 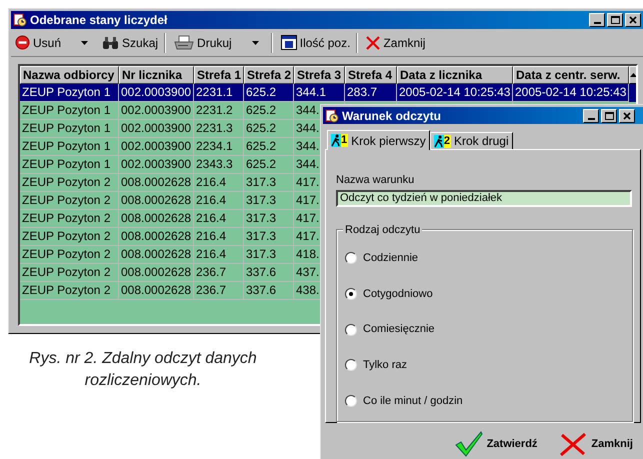 I want to click on table-cell: 438., so click(x=308, y=290).